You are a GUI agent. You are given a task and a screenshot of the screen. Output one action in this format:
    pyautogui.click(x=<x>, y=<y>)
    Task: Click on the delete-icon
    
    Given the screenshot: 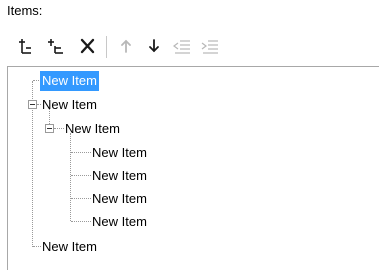 What is the action you would take?
    pyautogui.click(x=87, y=46)
    